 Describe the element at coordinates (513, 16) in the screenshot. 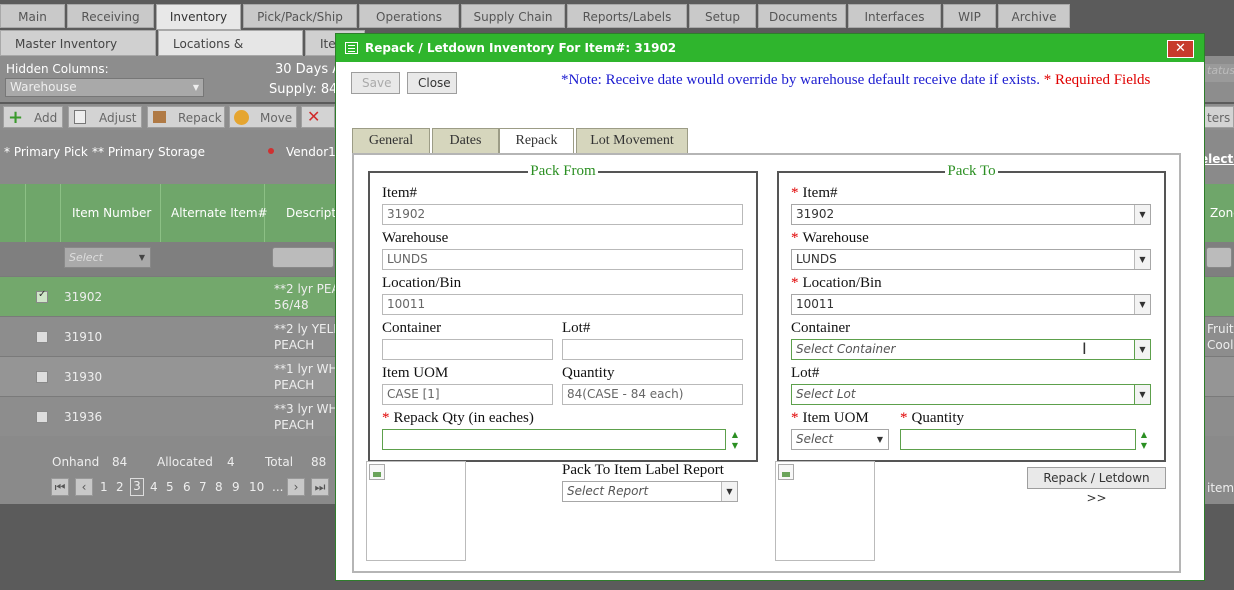

I see `tab-supply-chain: Supply Chain` at that location.